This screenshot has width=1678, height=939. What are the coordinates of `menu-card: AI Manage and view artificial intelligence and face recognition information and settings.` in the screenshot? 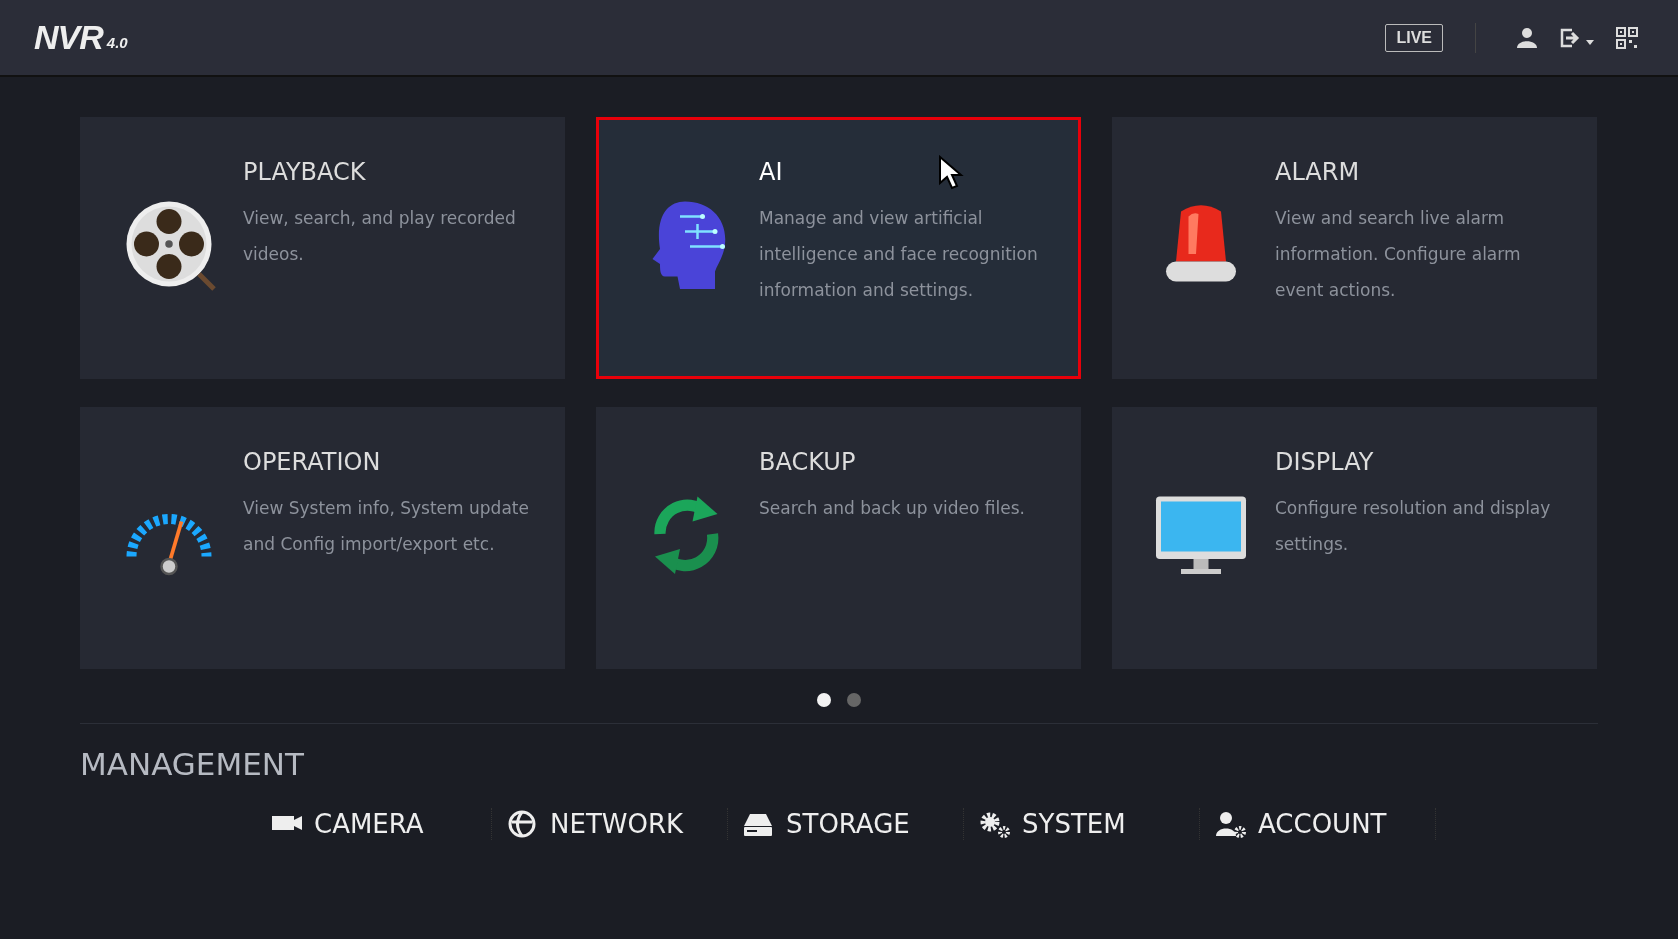 It's located at (838, 248).